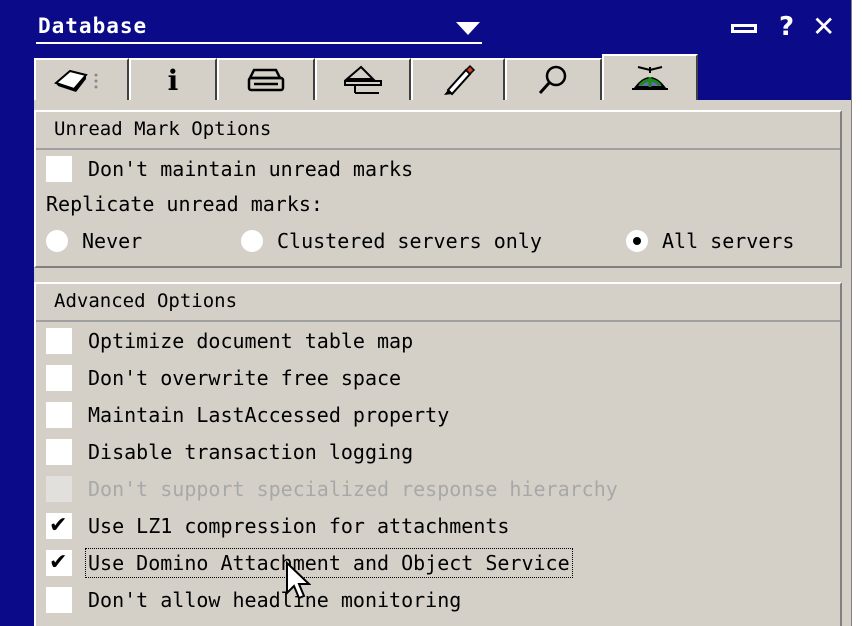 Image resolution: width=862 pixels, height=626 pixels. What do you see at coordinates (251, 452) in the screenshot?
I see `checkbox-label: Disable transaction logging` at bounding box center [251, 452].